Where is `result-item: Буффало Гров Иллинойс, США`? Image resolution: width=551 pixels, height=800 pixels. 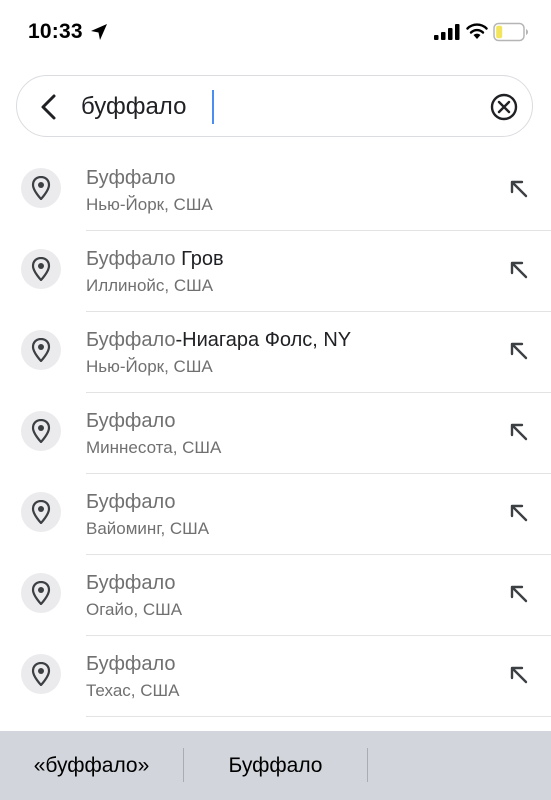
result-item: Буффало Гров Иллинойс, США is located at coordinates (275, 271).